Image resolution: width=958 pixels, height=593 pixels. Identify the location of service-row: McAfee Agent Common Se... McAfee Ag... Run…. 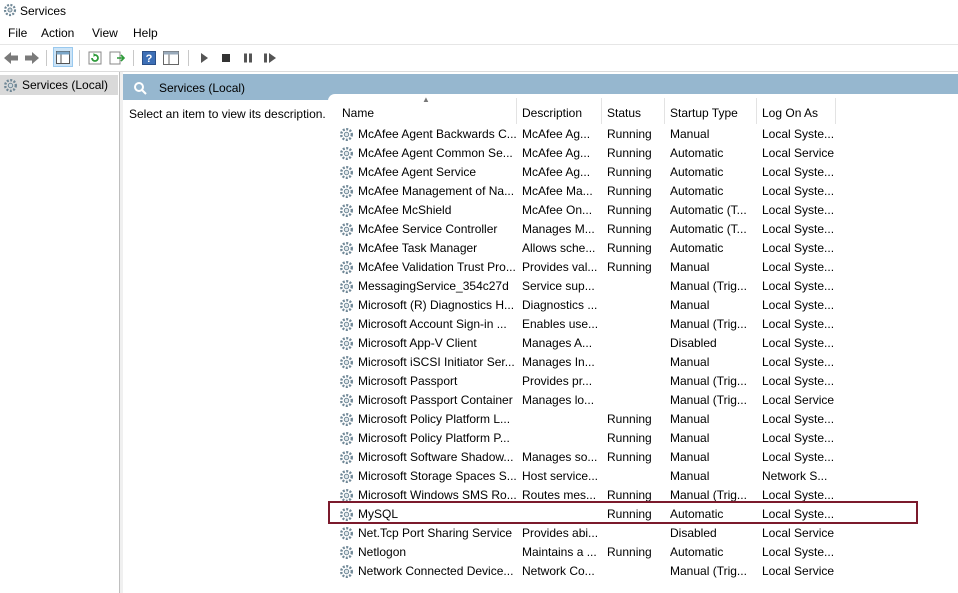
(643, 153).